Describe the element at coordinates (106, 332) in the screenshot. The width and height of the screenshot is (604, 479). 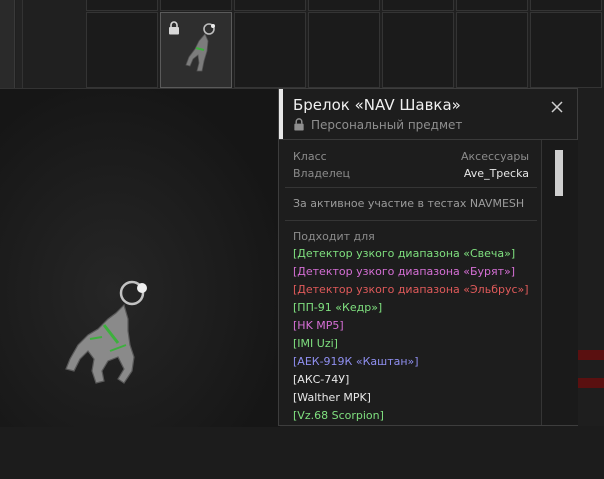
I see `keychain-item-preview-icon` at that location.